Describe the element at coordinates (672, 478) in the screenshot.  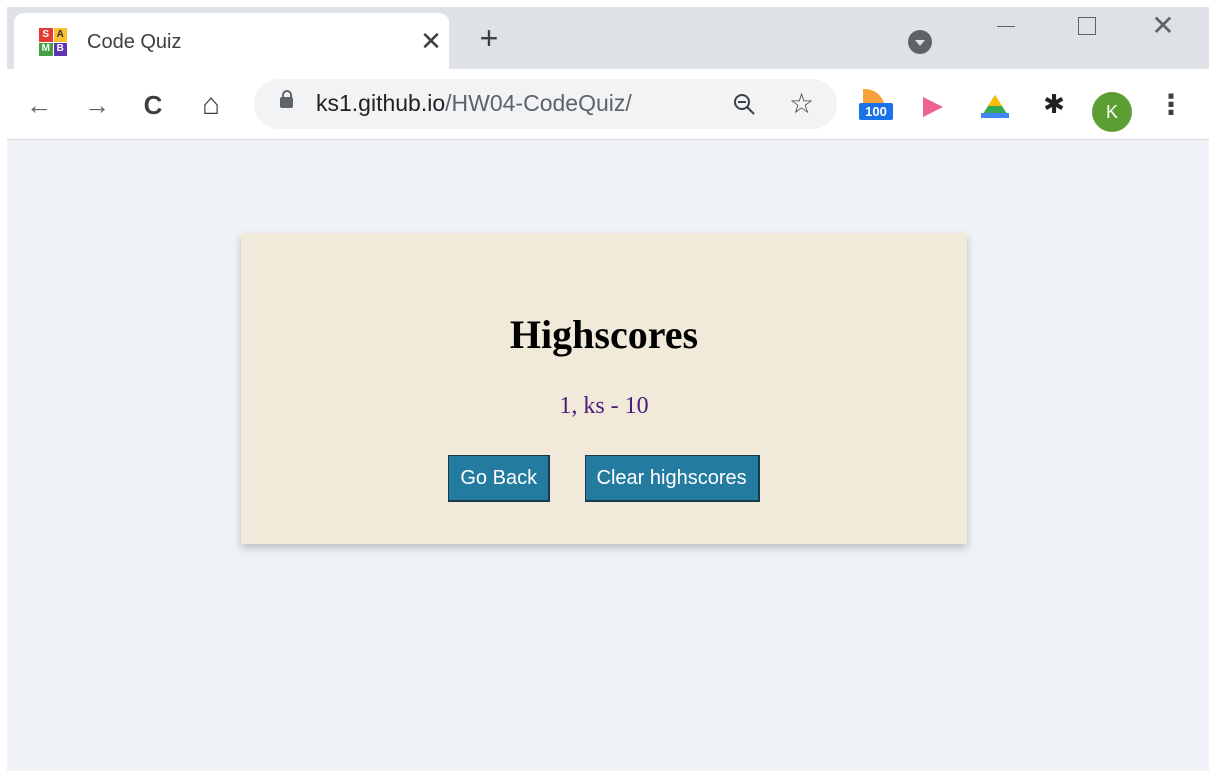
I see `clear-highscores-button: Clear highscores` at that location.